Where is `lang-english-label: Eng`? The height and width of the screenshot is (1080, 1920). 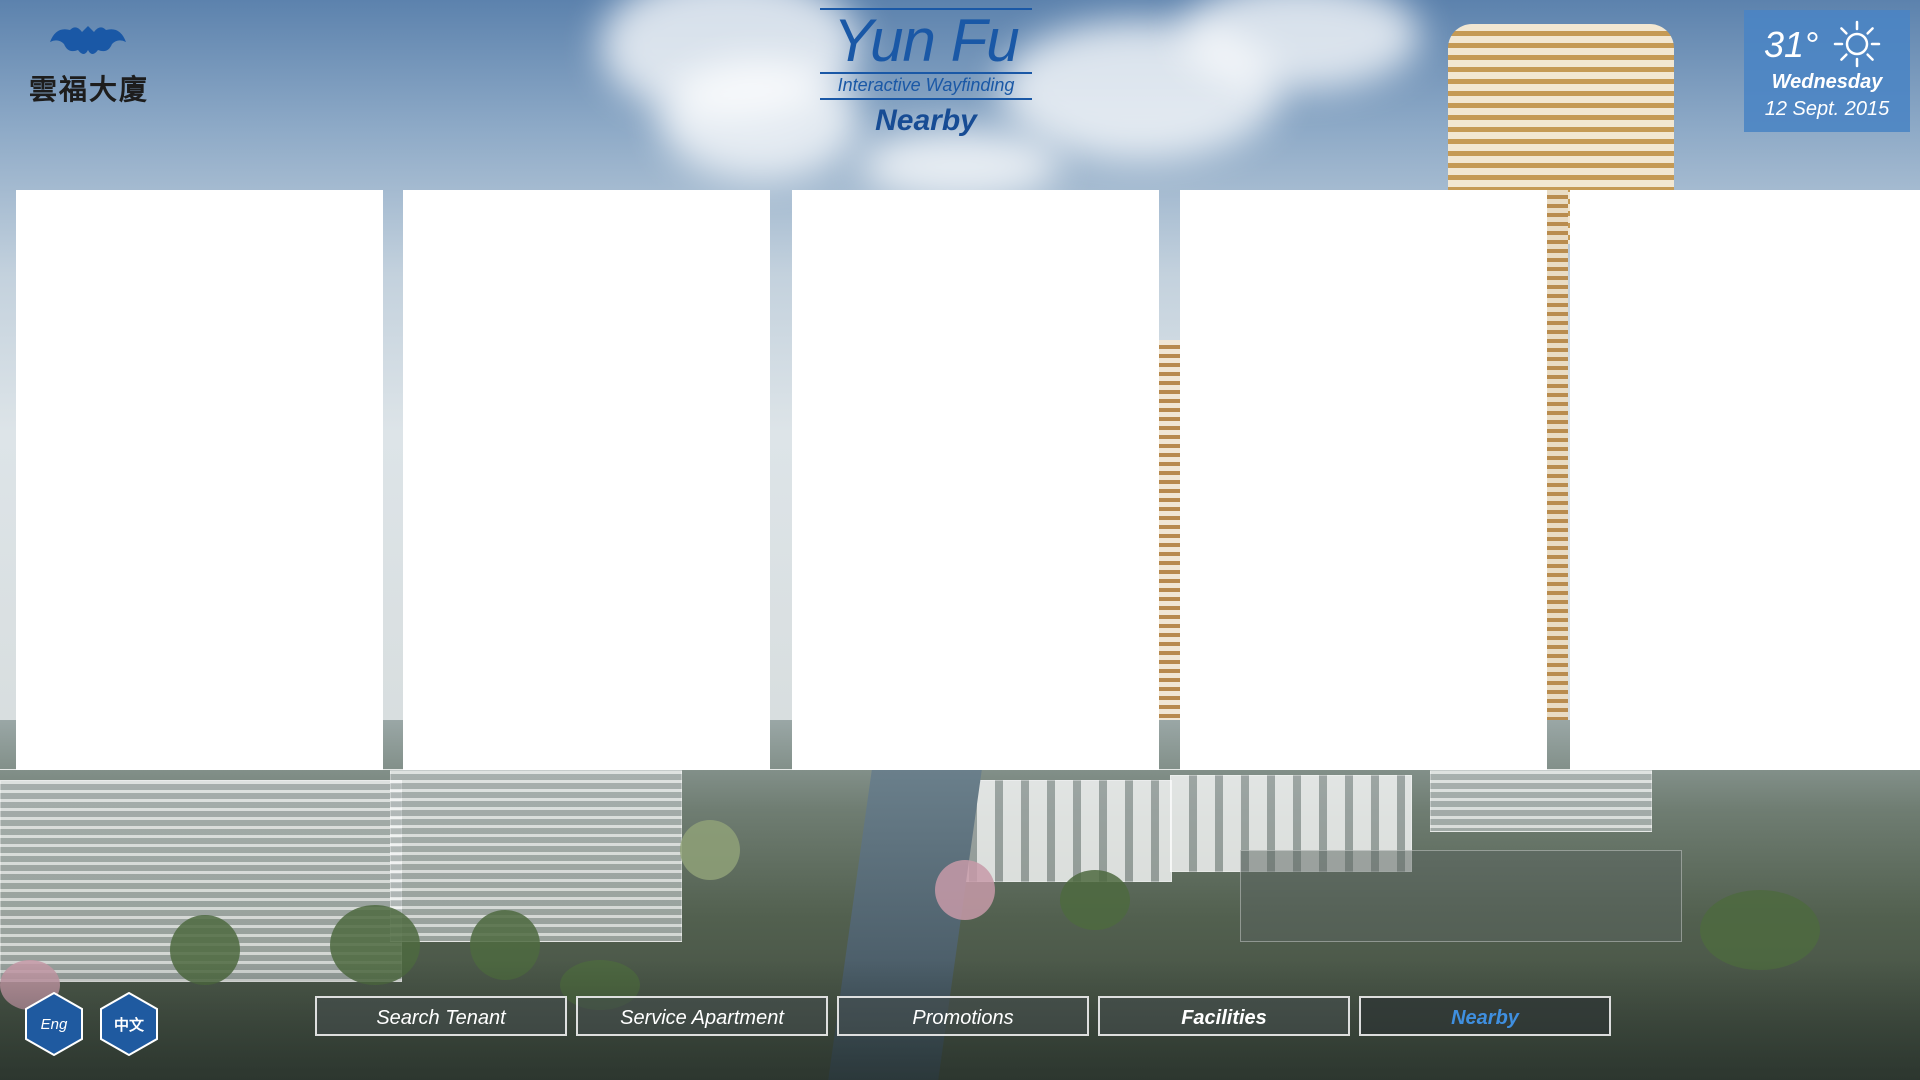
lang-english-label: Eng is located at coordinates (54, 1024).